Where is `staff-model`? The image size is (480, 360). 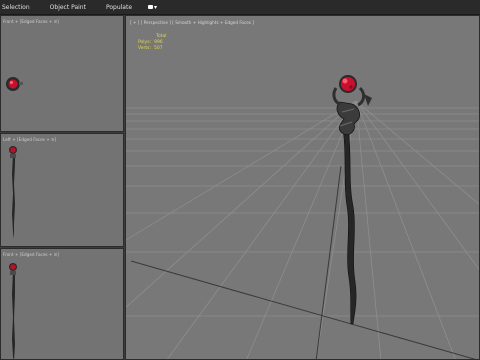 staff-model is located at coordinates (352, 200).